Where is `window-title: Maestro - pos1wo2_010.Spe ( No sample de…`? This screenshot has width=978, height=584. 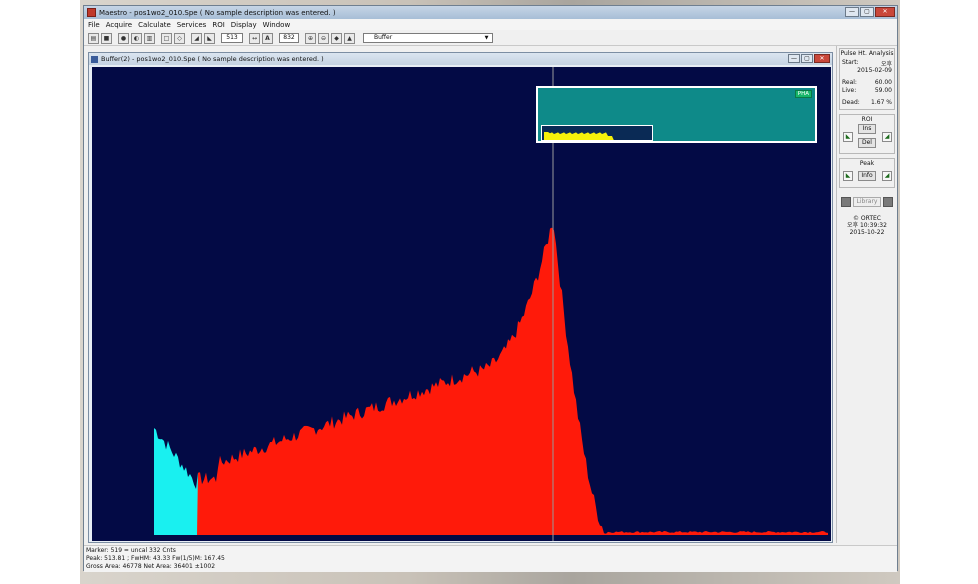
window-title: Maestro - pos1wo2_010.Spe ( No sample de… is located at coordinates (217, 12).